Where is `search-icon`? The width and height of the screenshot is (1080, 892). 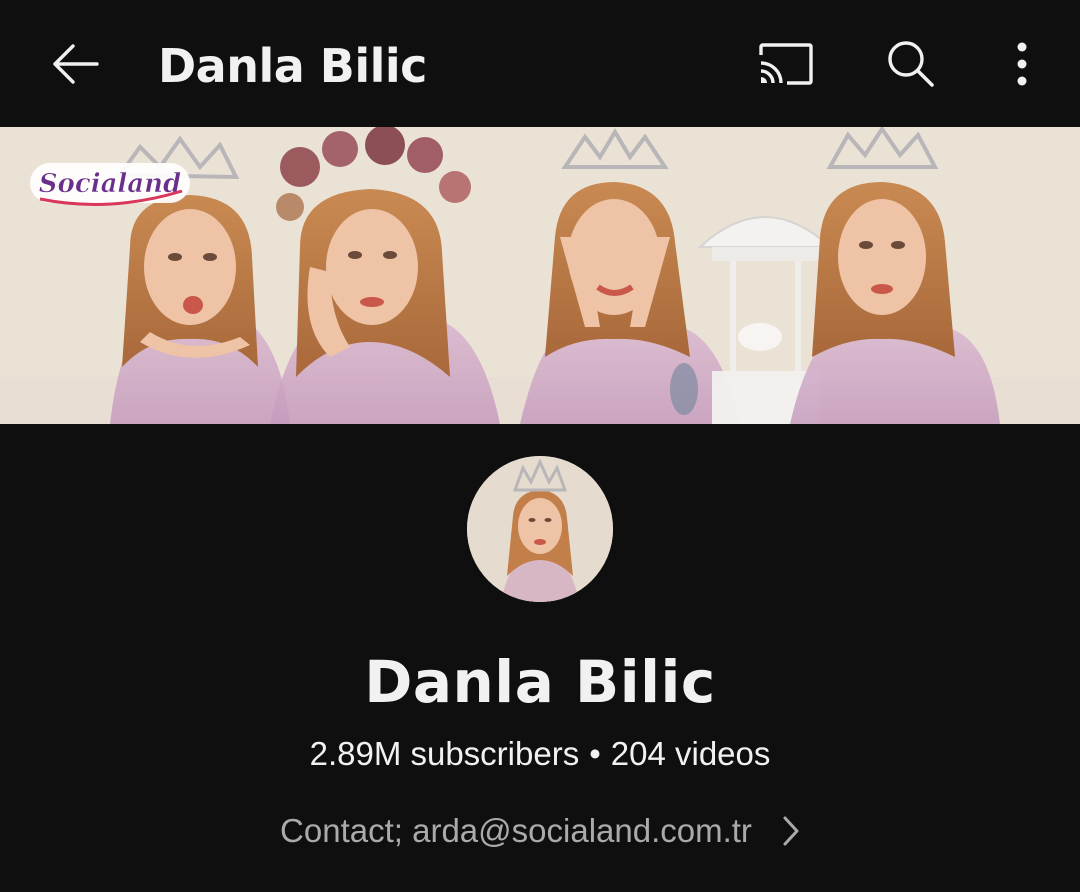 search-icon is located at coordinates (911, 64).